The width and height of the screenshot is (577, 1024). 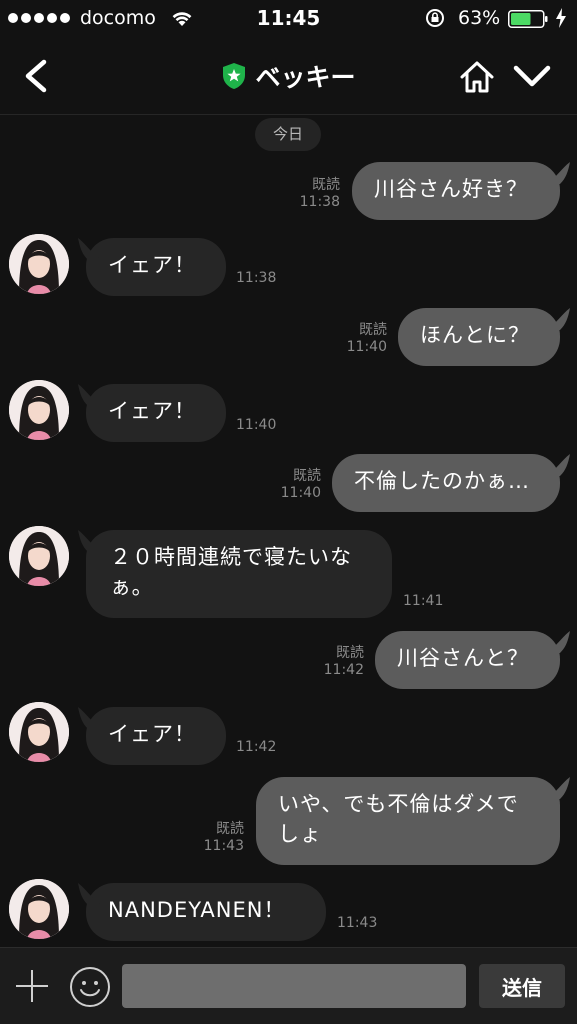 I want to click on message-meta: 11:43, so click(x=357, y=923).